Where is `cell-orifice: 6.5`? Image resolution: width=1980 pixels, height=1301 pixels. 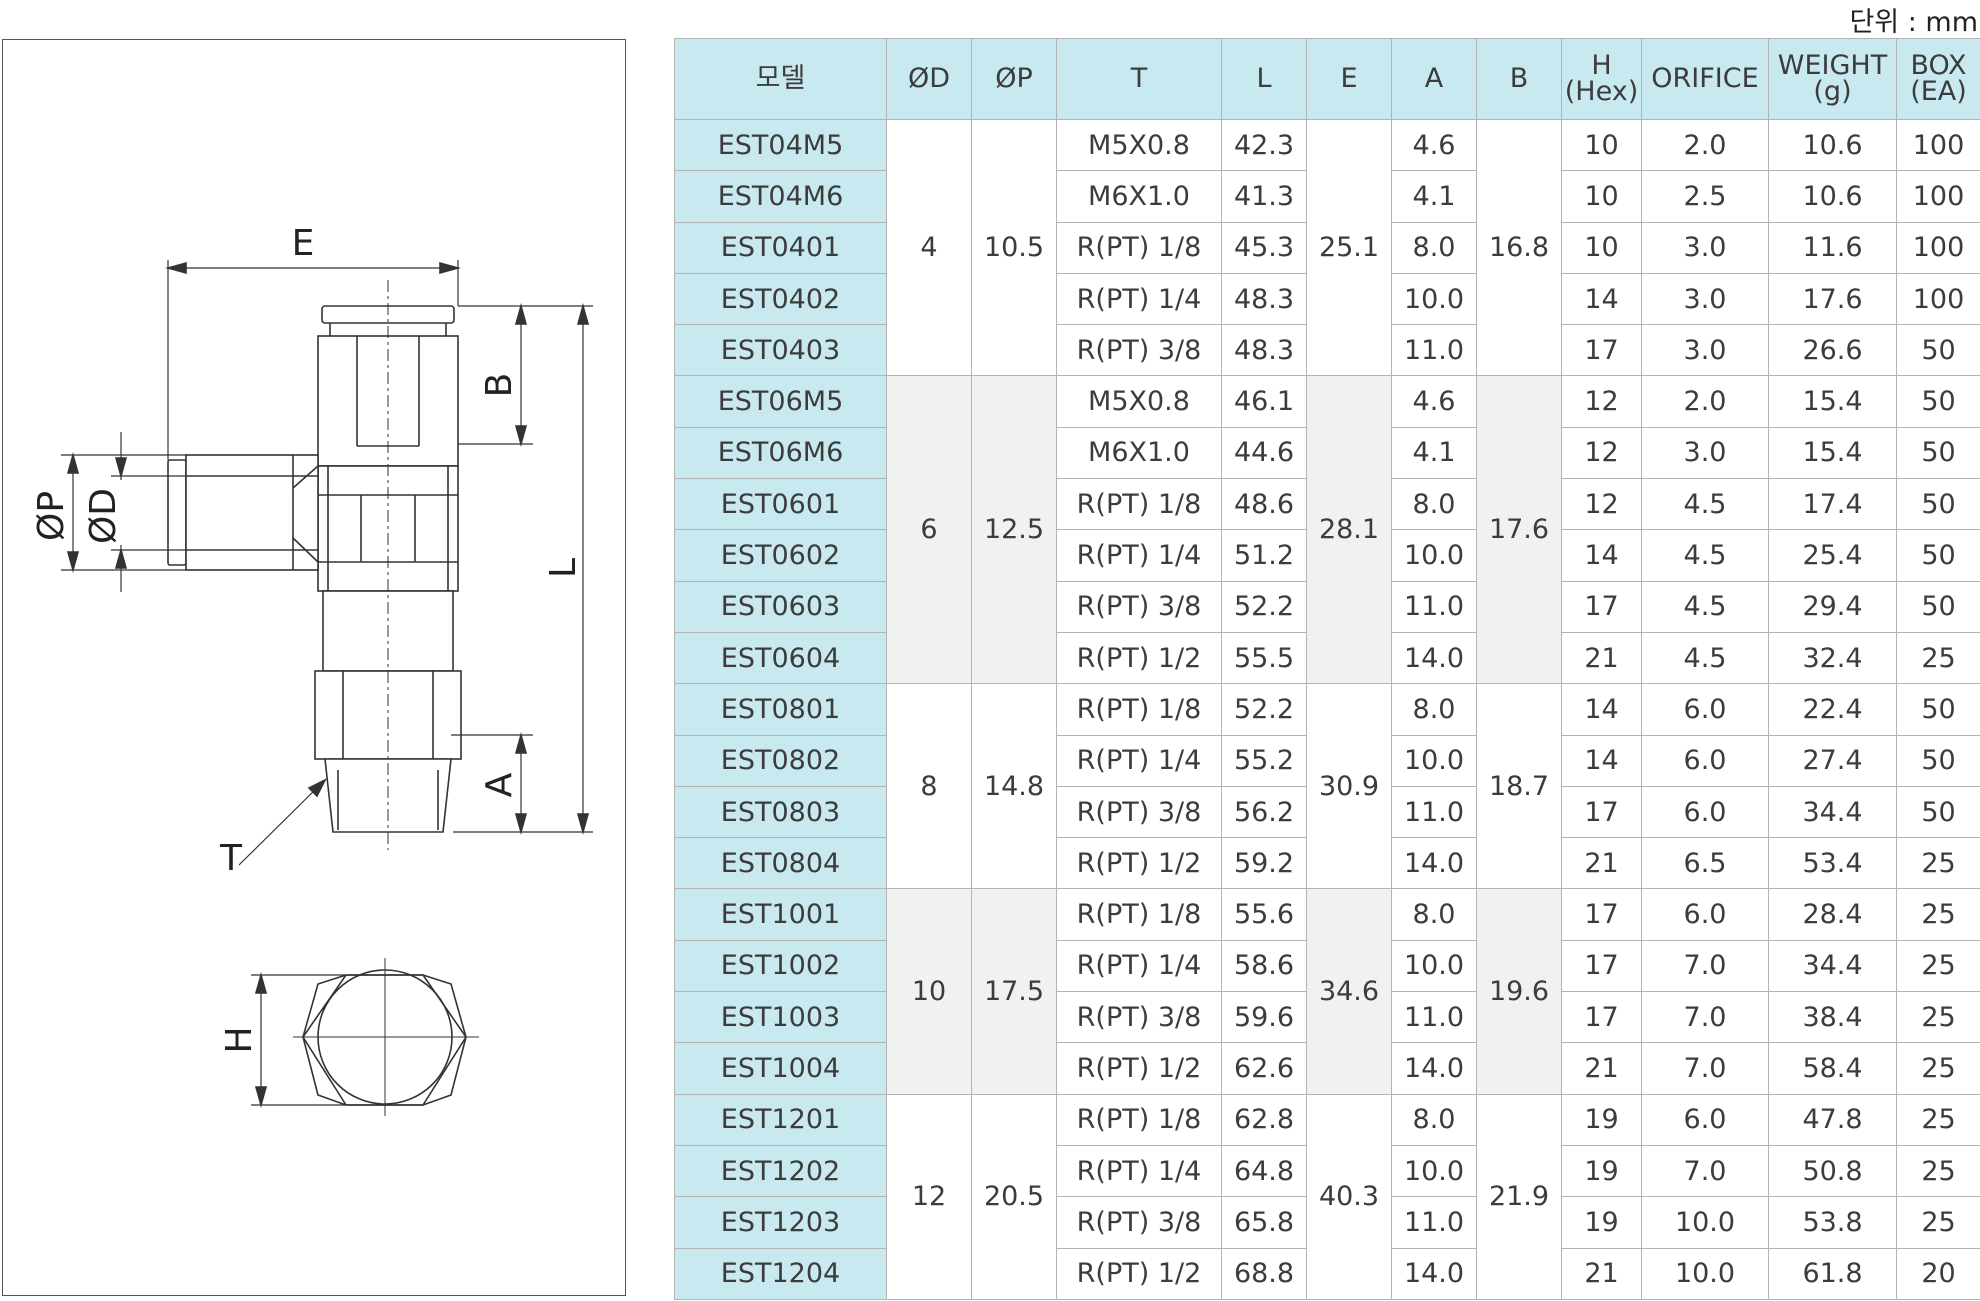
cell-orifice: 6.5 is located at coordinates (1705, 863).